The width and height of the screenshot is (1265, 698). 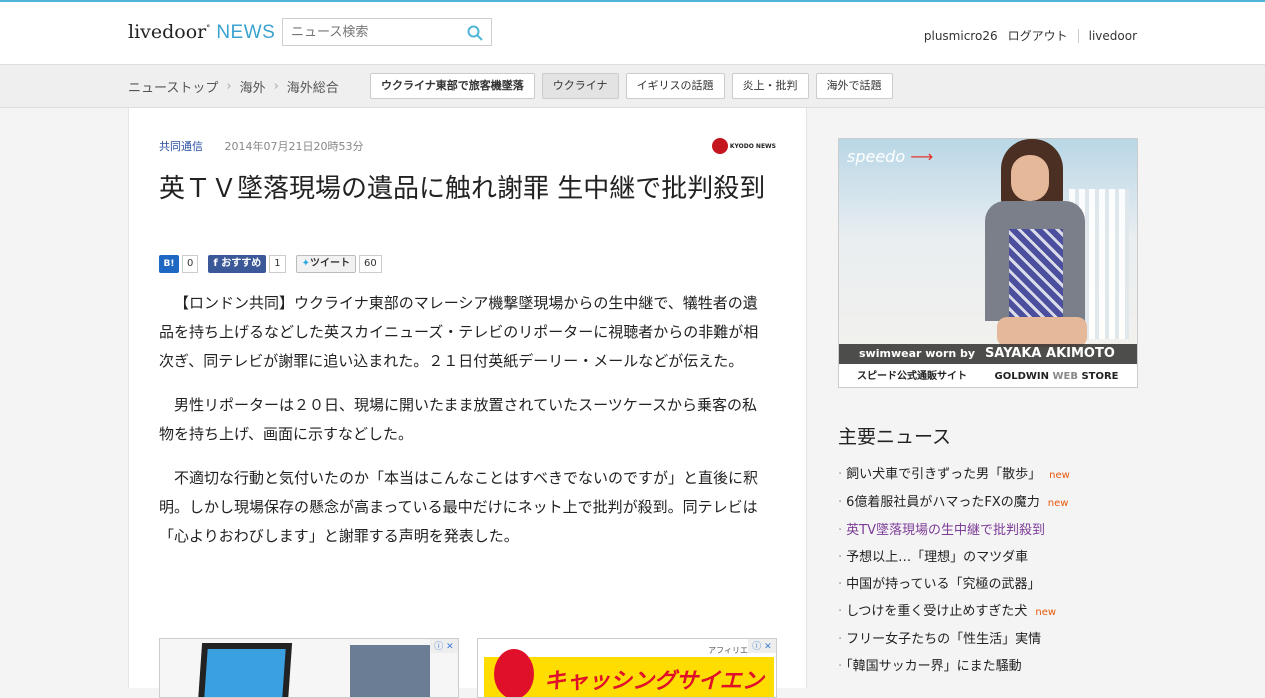 I want to click on ad-headline: キャッシングサイエンス, so click(x=654, y=681).